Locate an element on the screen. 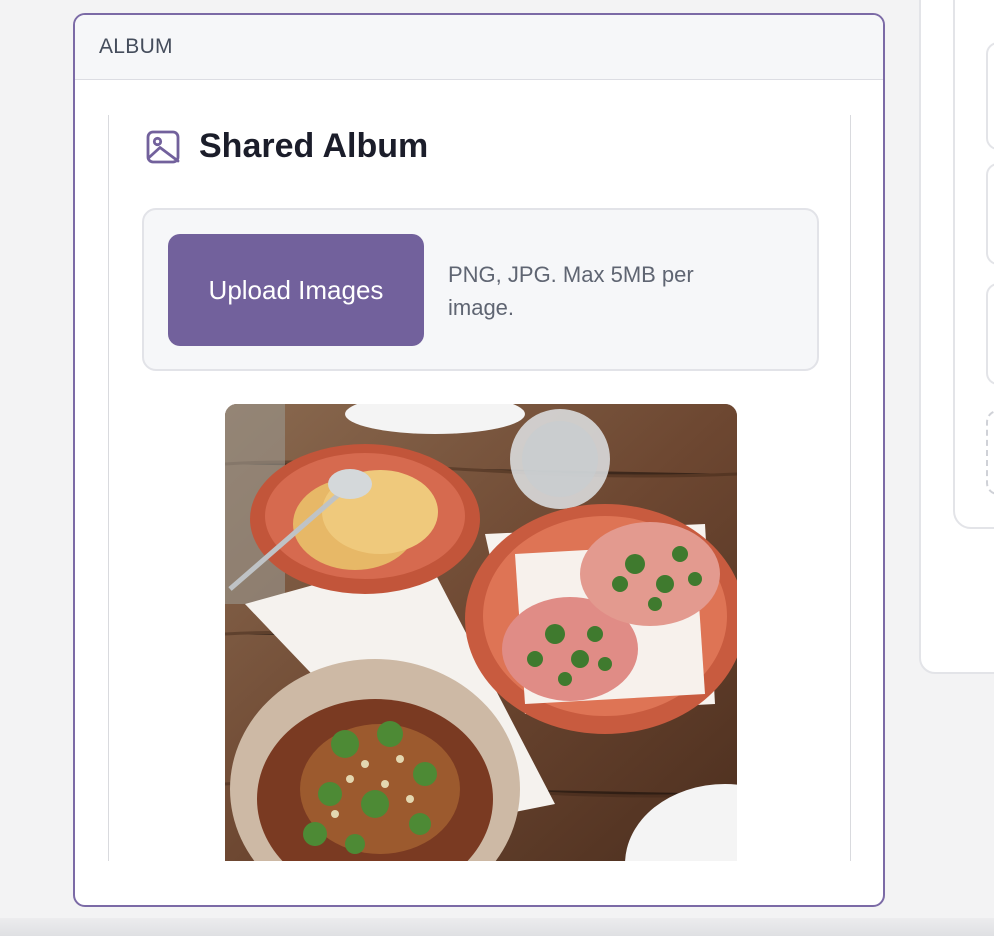 The width and height of the screenshot is (994, 936). upload-hint: PNG, JPG. Max 5MB per image. is located at coordinates (571, 291).